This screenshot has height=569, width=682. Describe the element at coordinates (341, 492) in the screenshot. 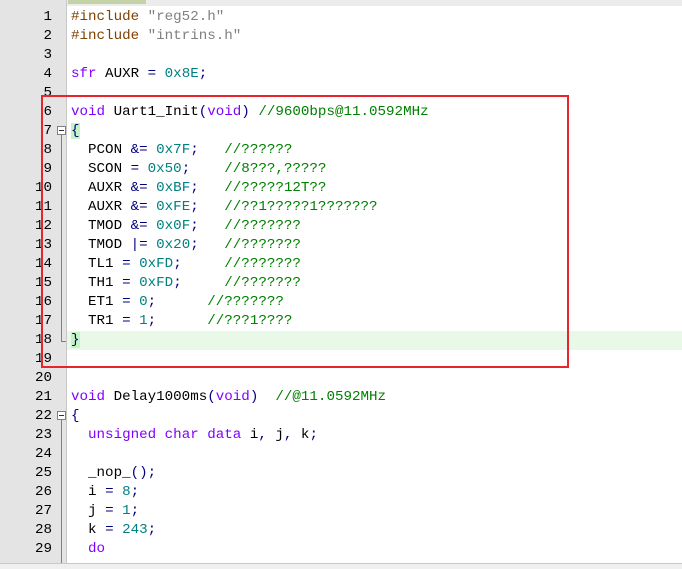

I see `code-line: 26 i = 8;` at that location.